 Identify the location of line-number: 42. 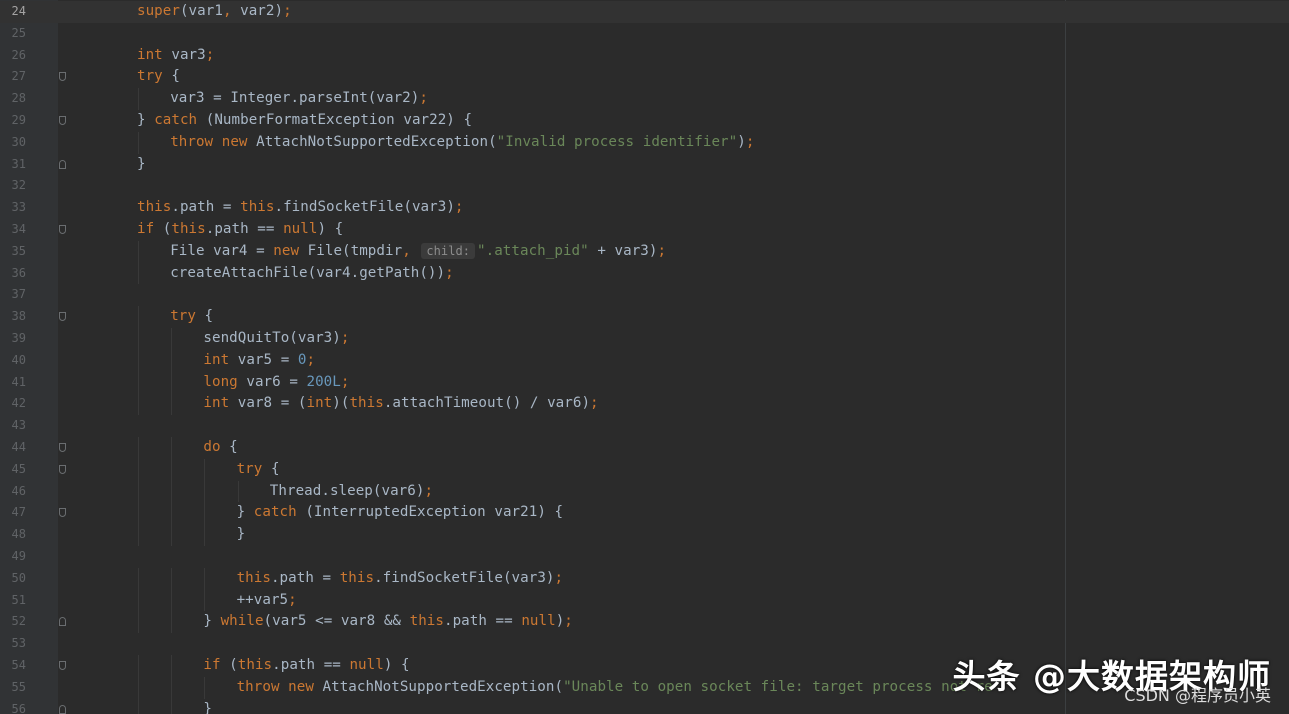
(13, 404).